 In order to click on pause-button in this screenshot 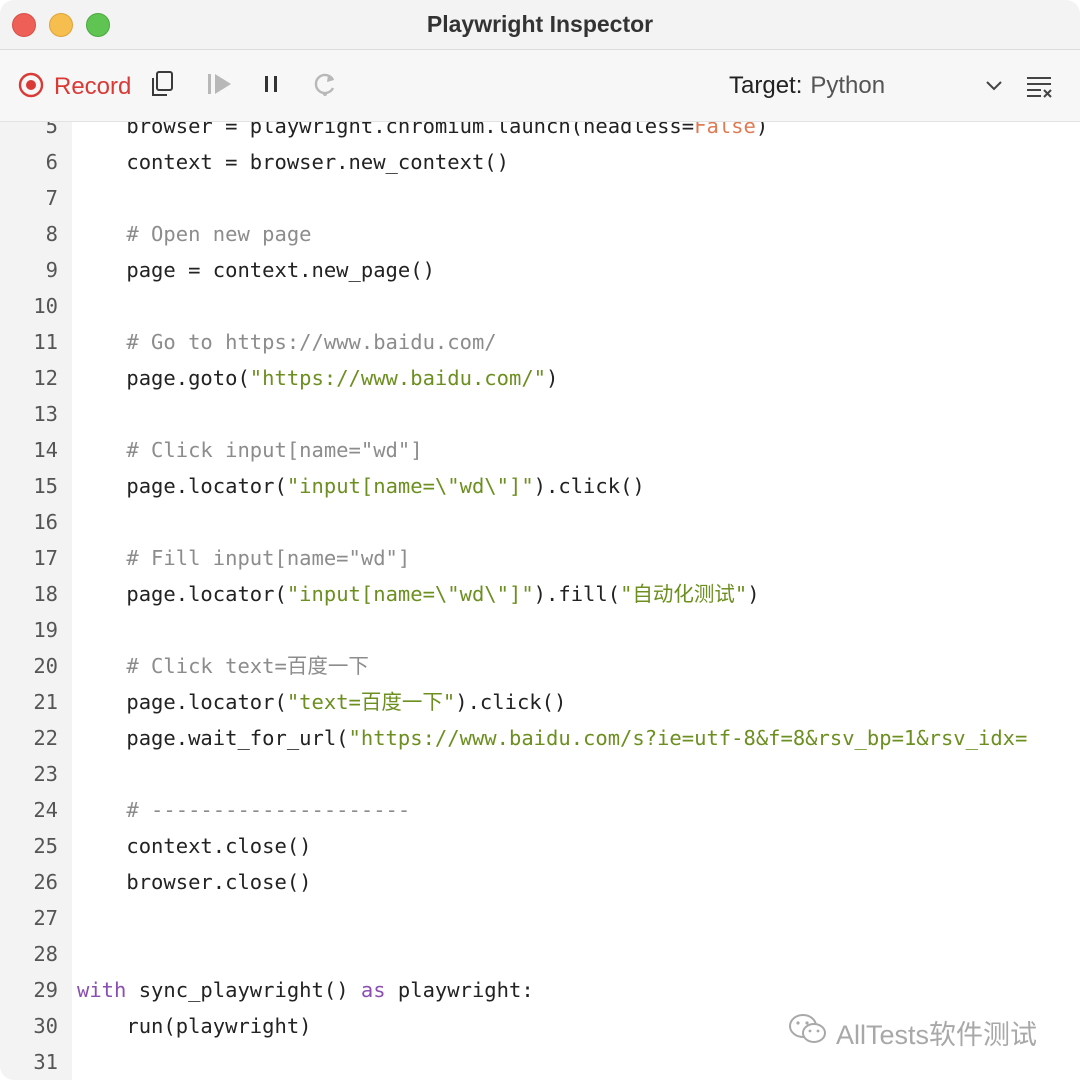, I will do `click(271, 86)`.